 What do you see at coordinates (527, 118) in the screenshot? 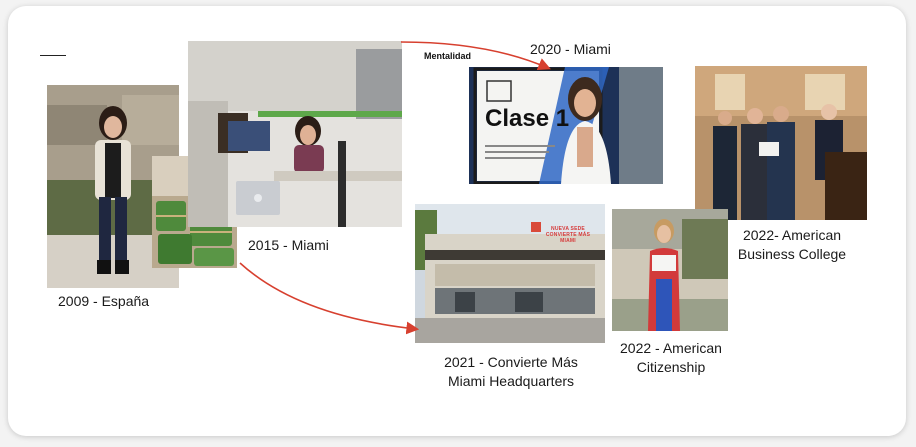
I see `clase-label: Clase 1` at bounding box center [527, 118].